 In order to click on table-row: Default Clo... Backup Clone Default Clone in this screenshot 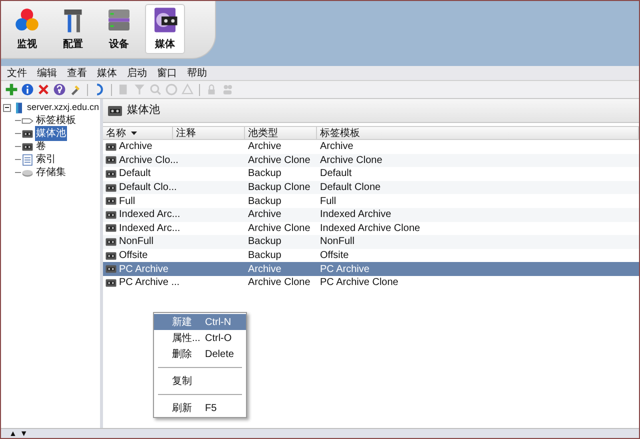, I will do `click(371, 187)`.